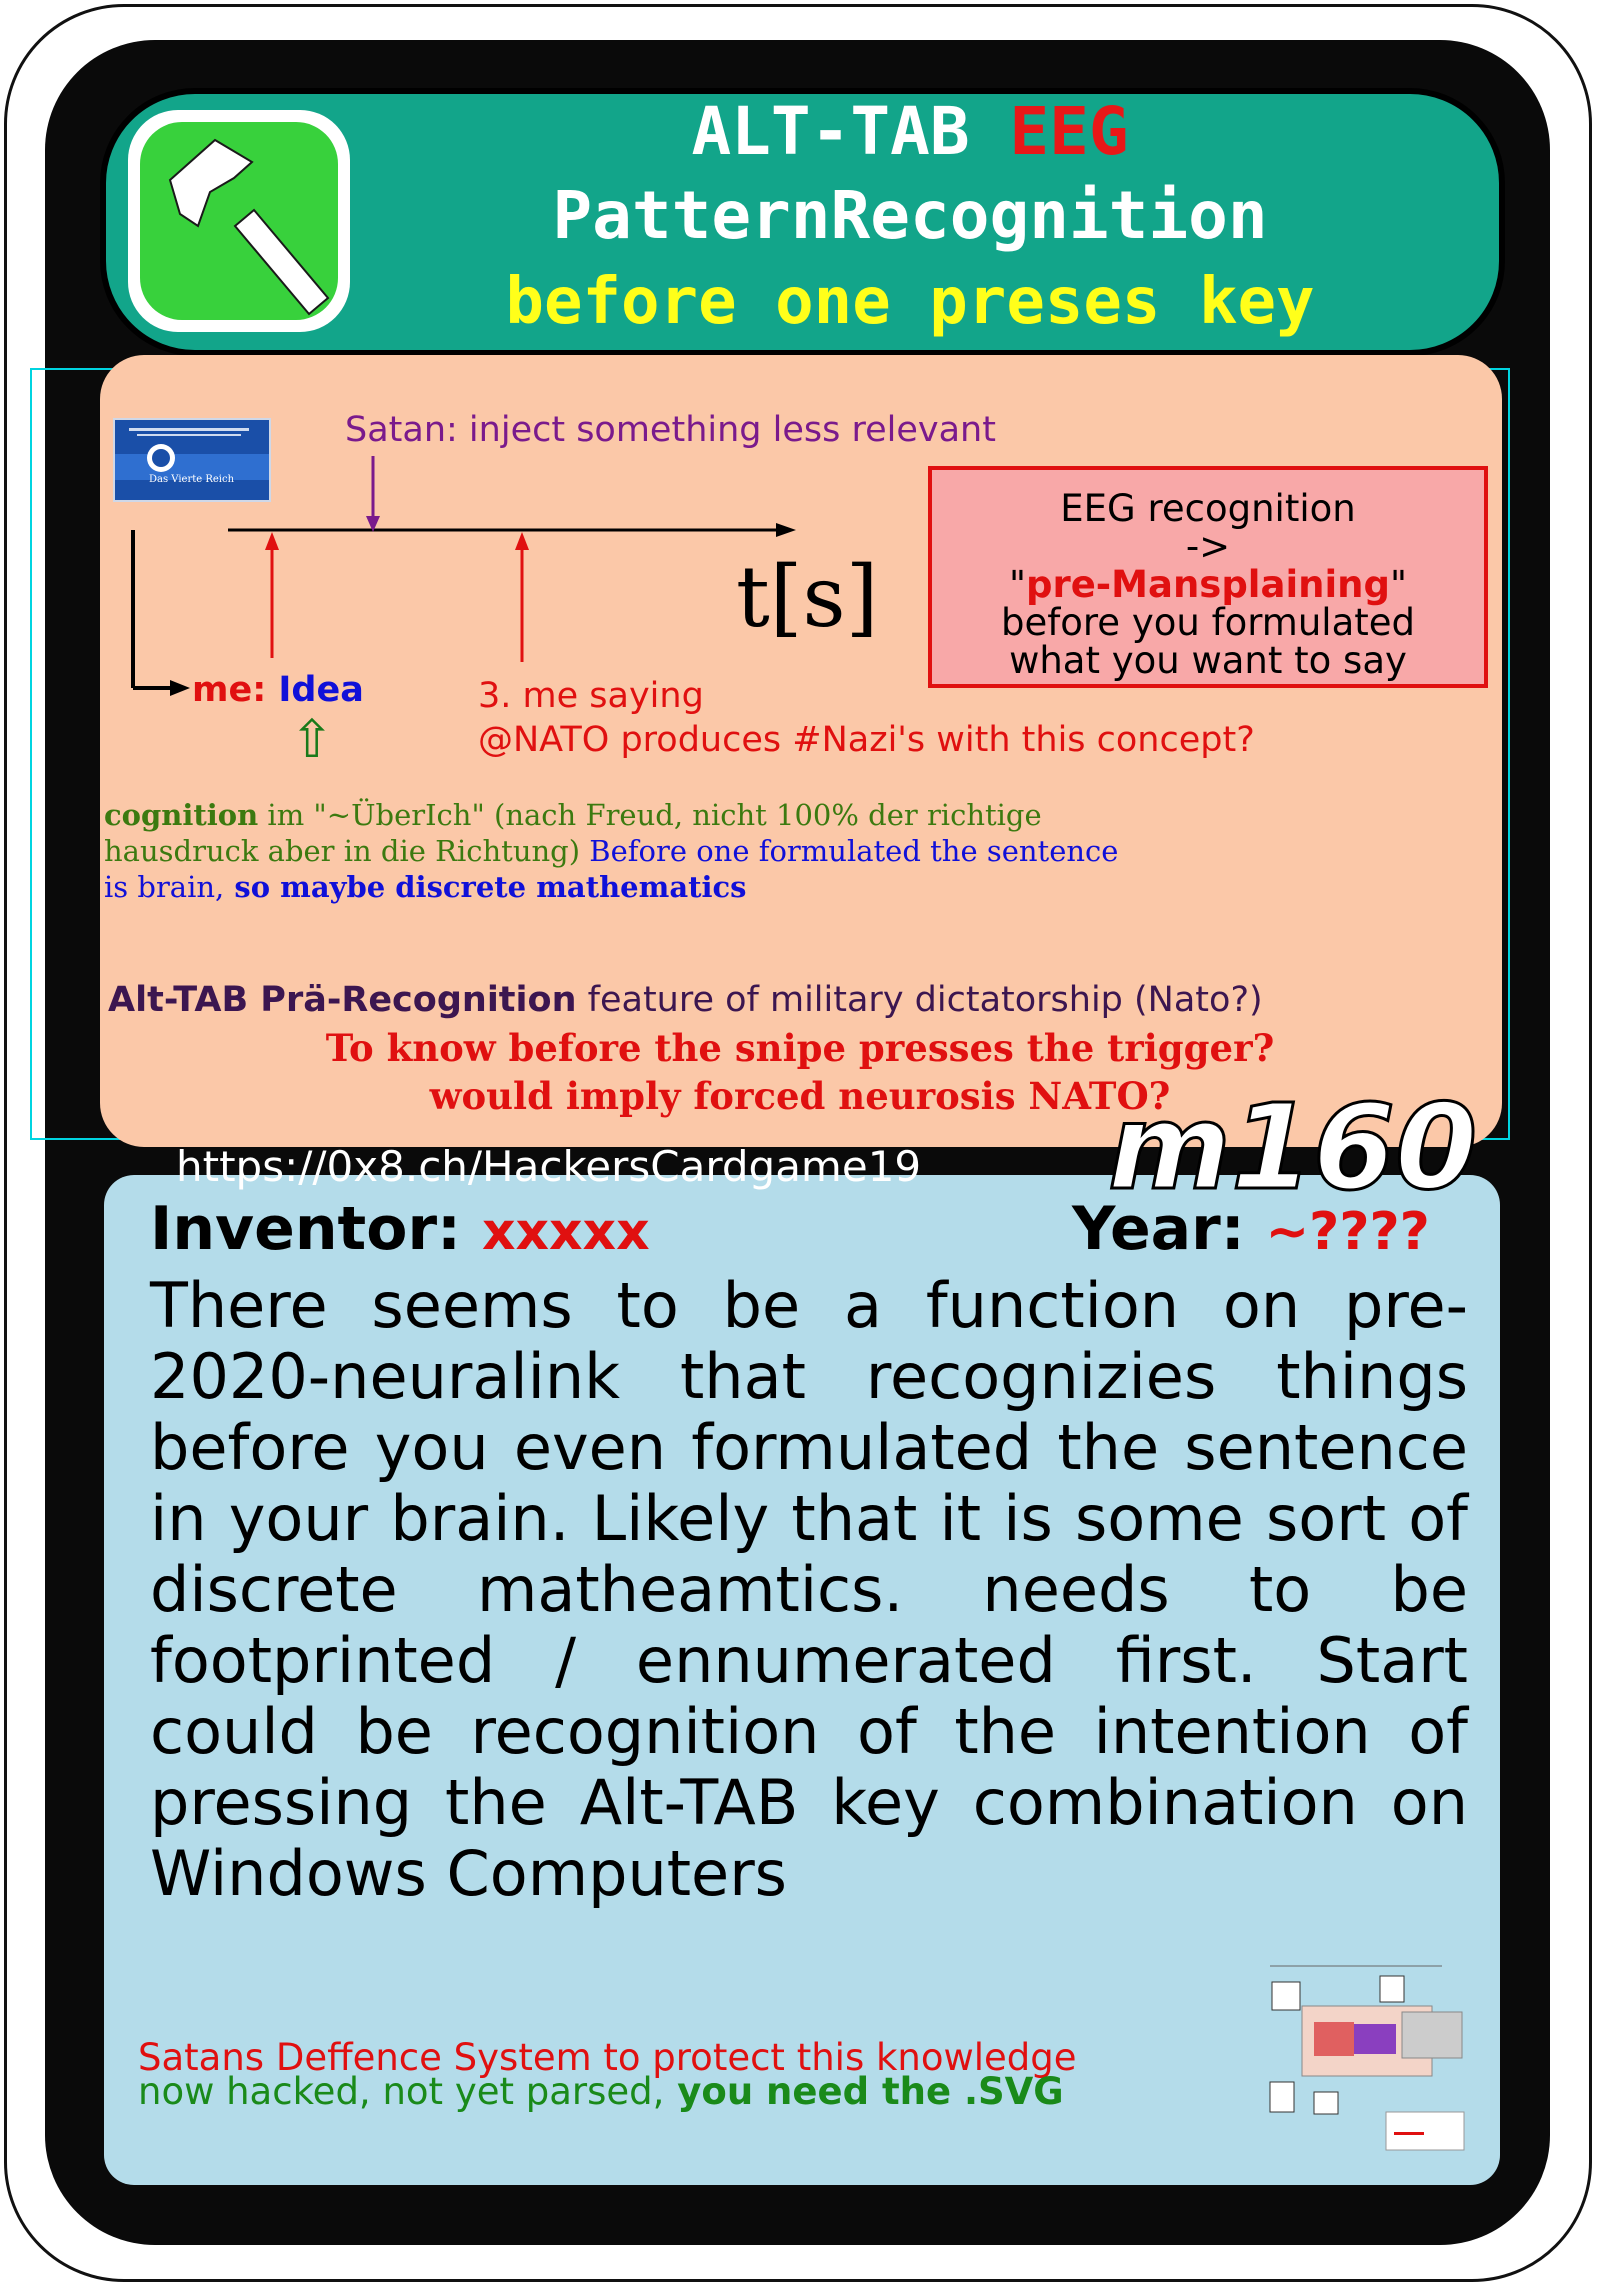 This screenshot has height=2288, width=1600. Describe the element at coordinates (401, 2091) in the screenshot. I see `footer-line-2-a: now hacked, not yet parsed,` at that location.